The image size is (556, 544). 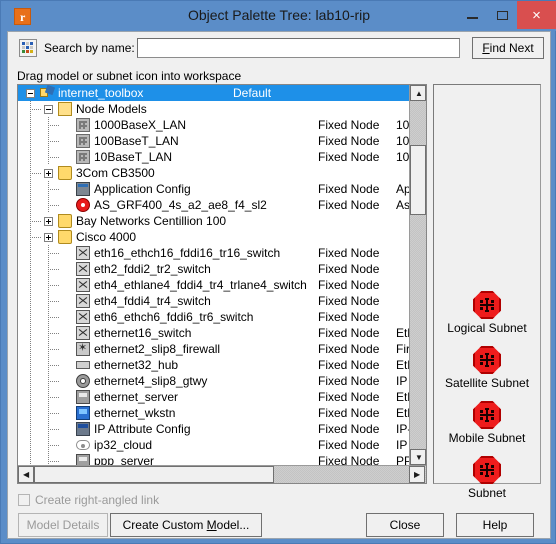 I want to click on tree-row: Bay Networks Centillion 100, so click(x=214, y=221).